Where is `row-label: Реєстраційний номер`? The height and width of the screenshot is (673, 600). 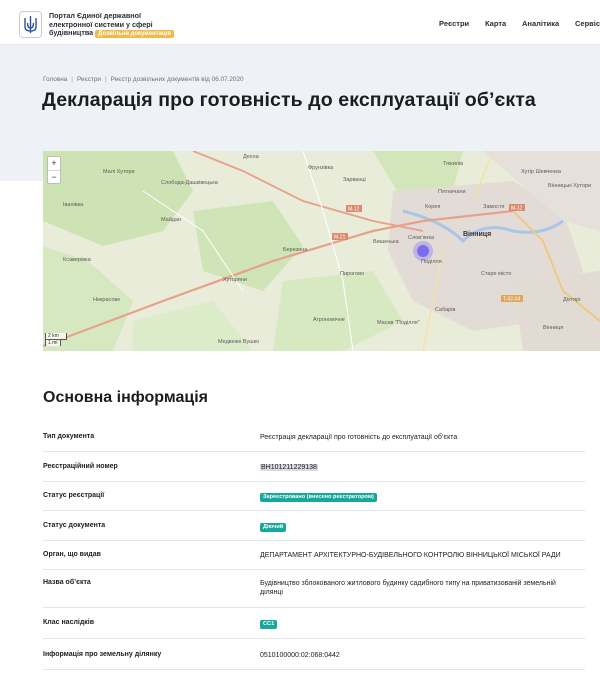 row-label: Реєстраційний номер is located at coordinates (80, 466).